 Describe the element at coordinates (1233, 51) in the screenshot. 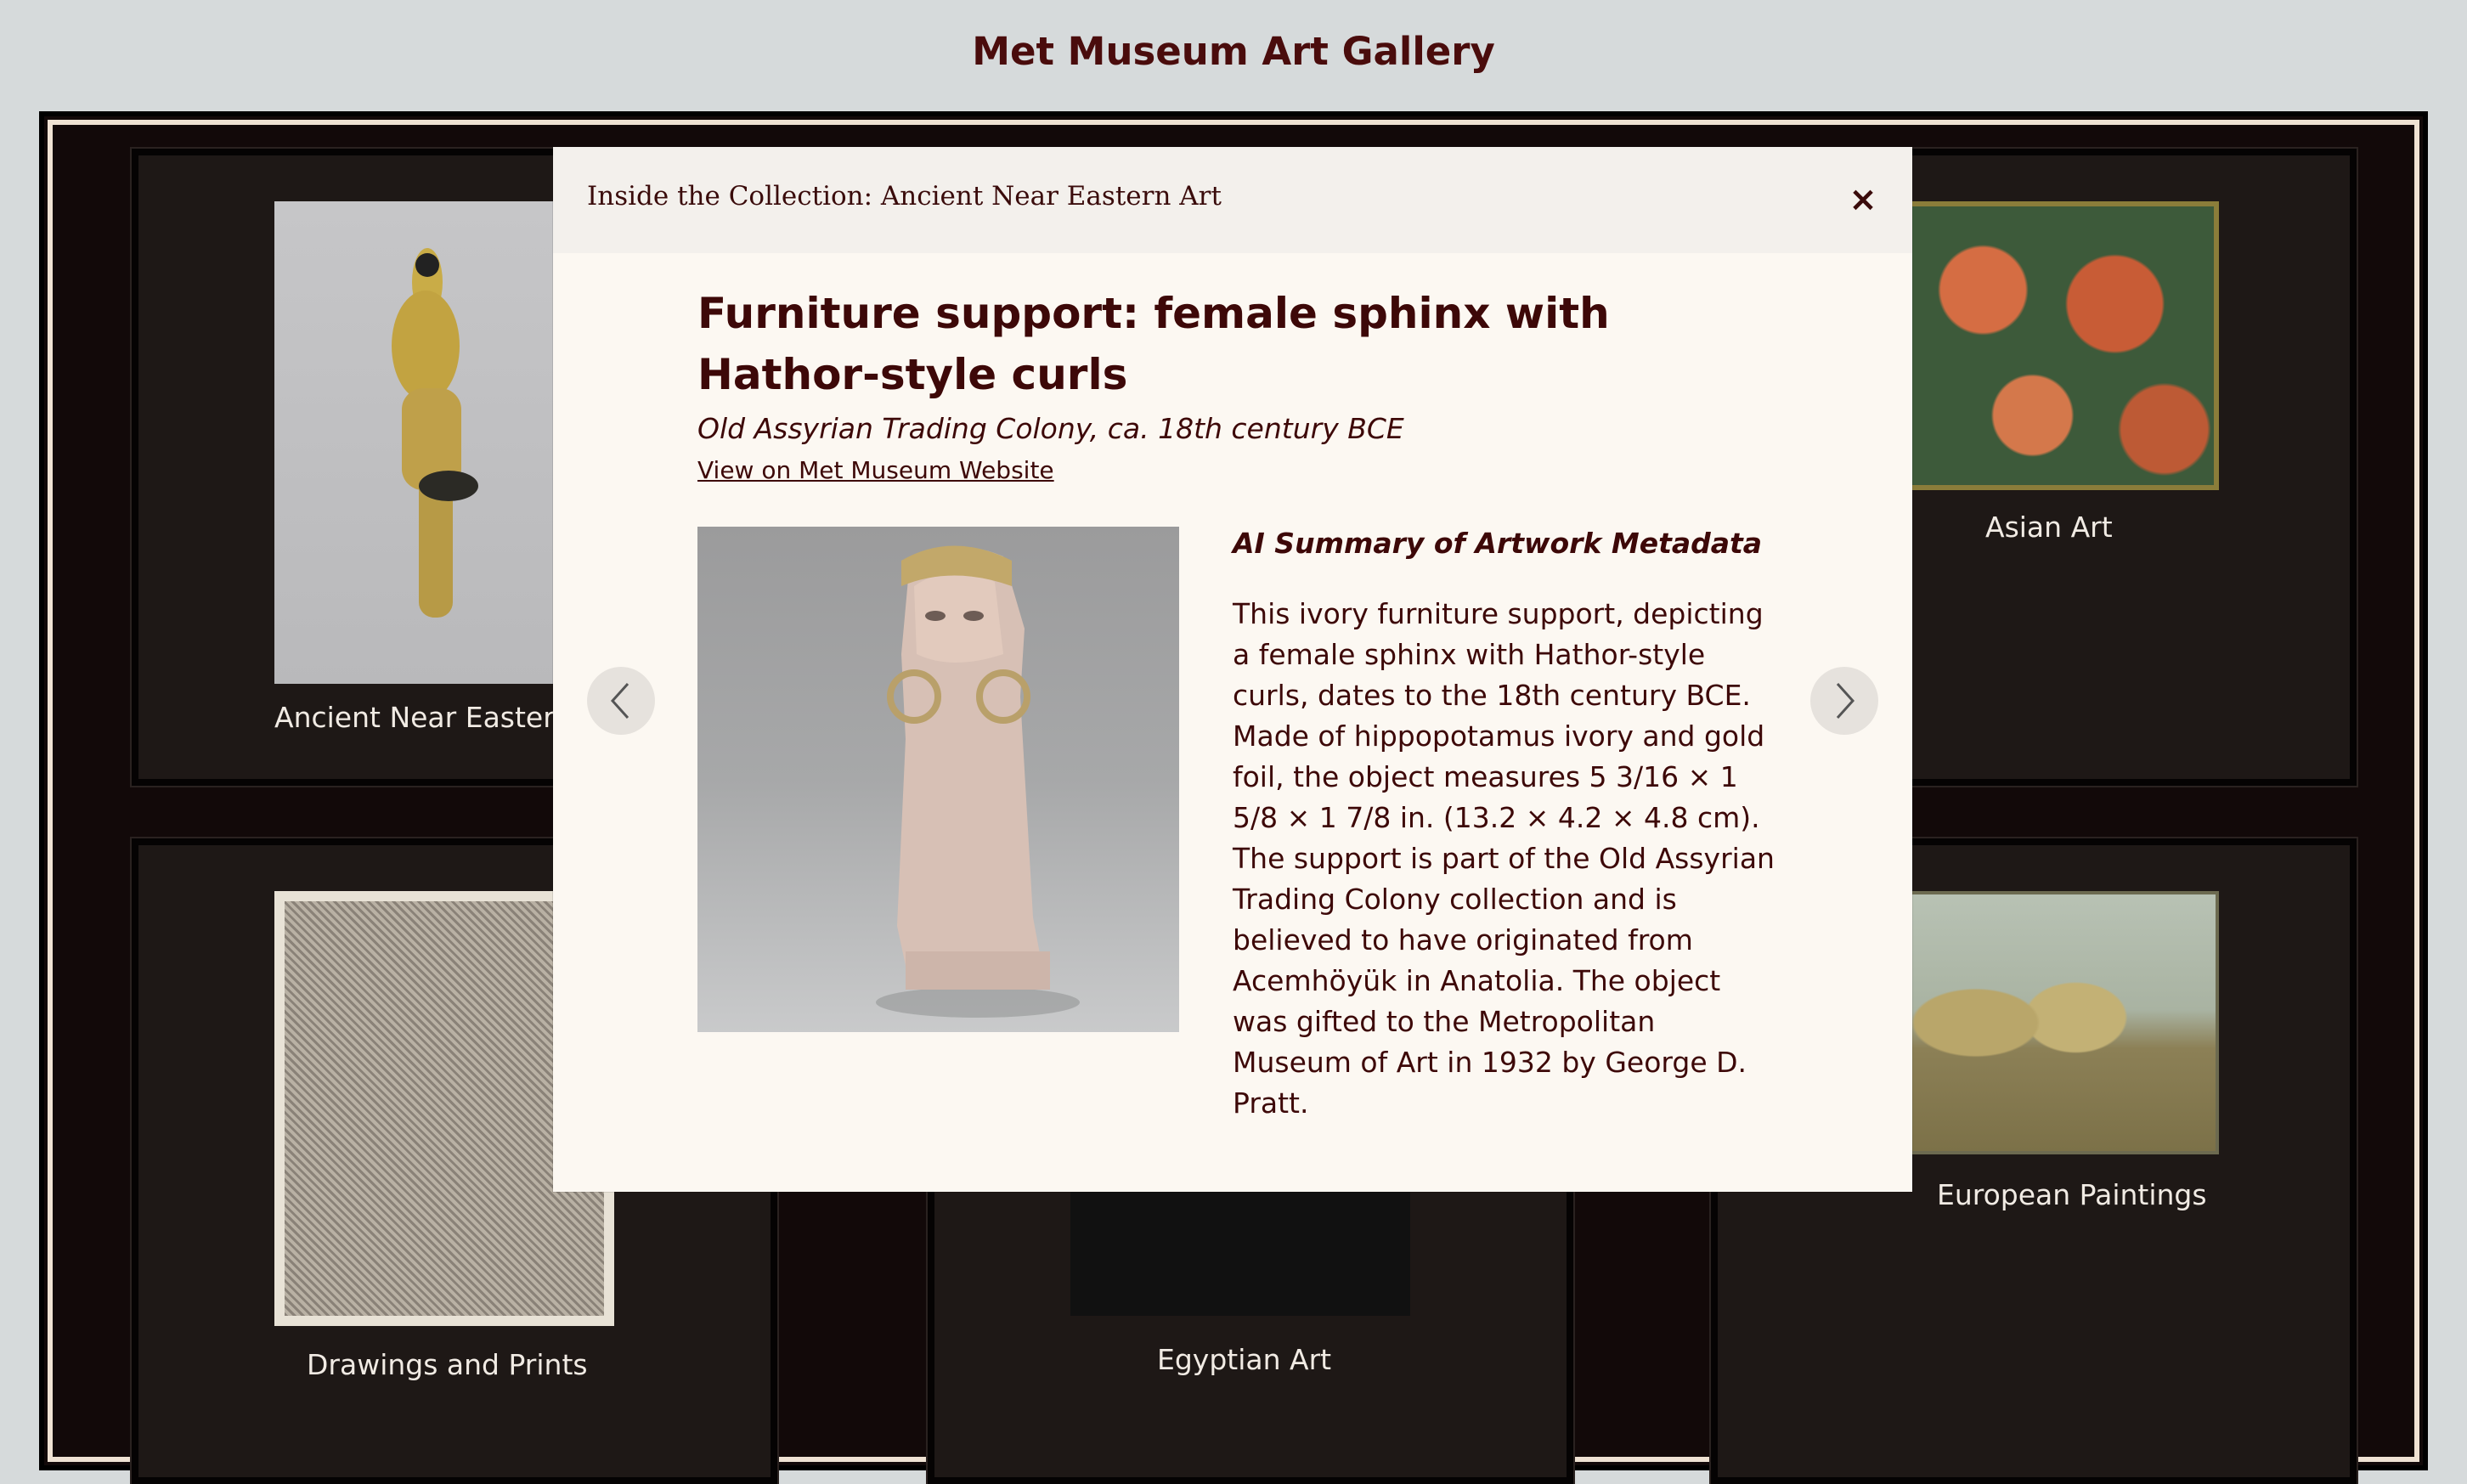

I see `page-title: Met Museum Art Gallery` at that location.